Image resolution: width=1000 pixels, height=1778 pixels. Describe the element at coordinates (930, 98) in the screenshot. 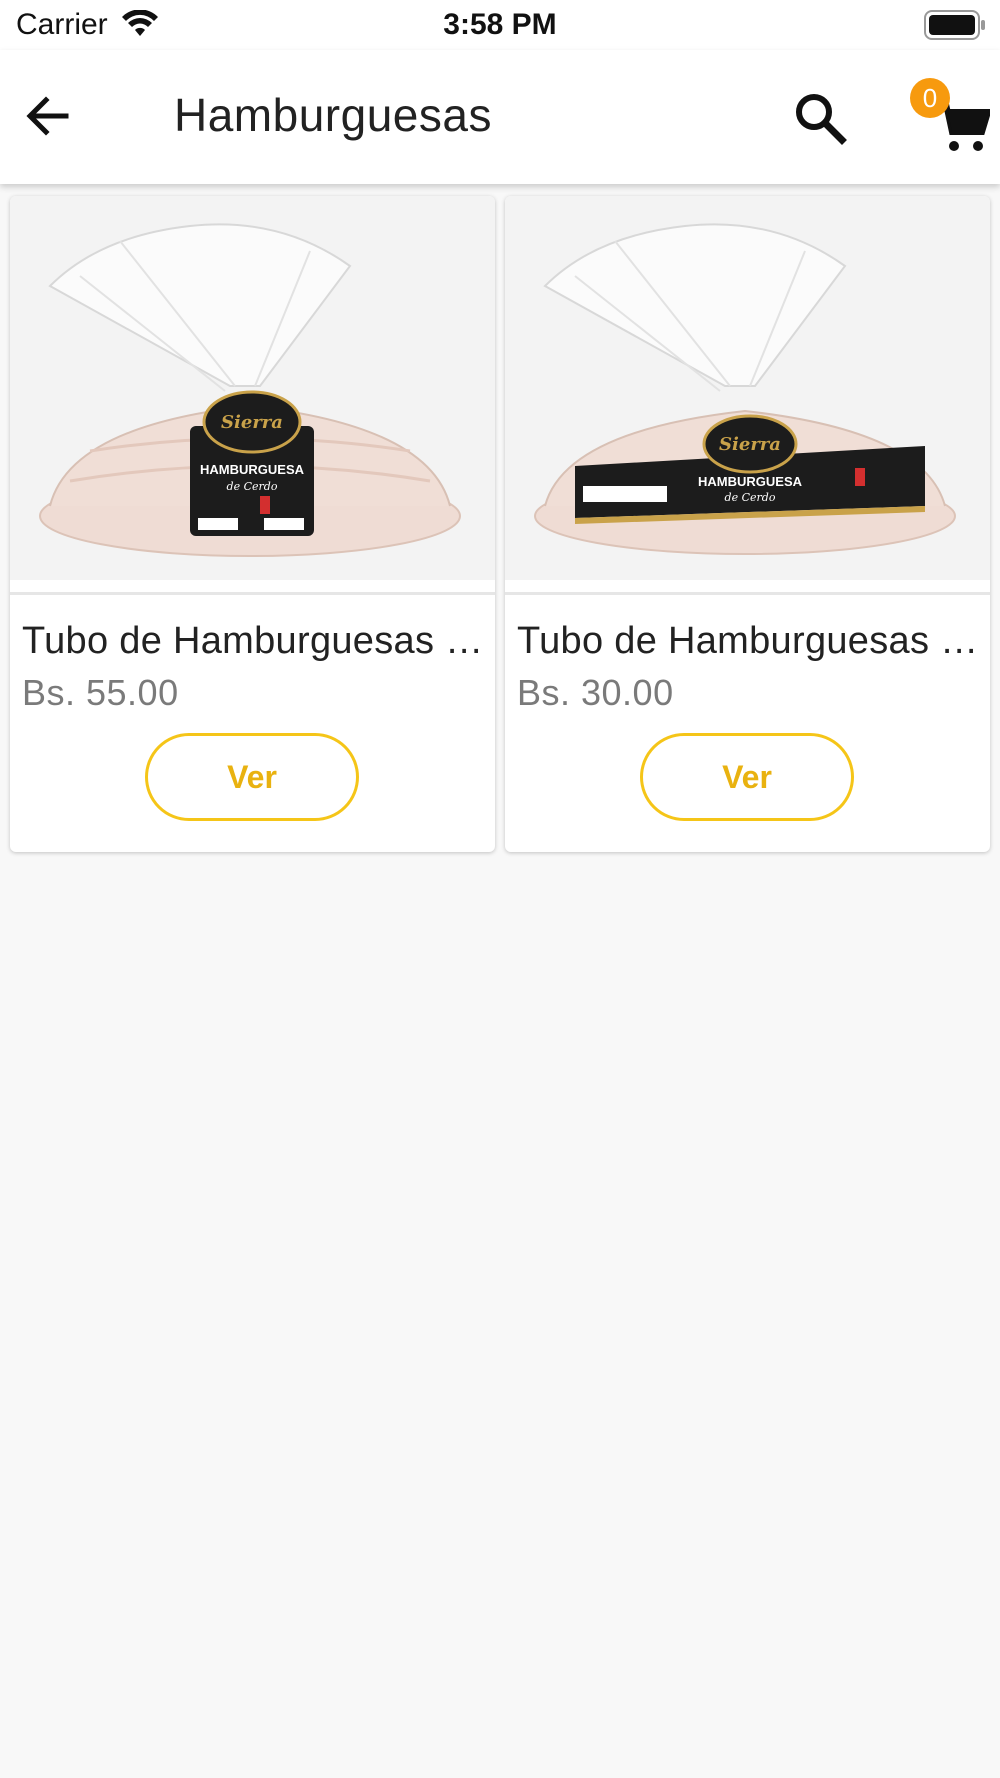

I see `cart-count-badge: 0` at that location.